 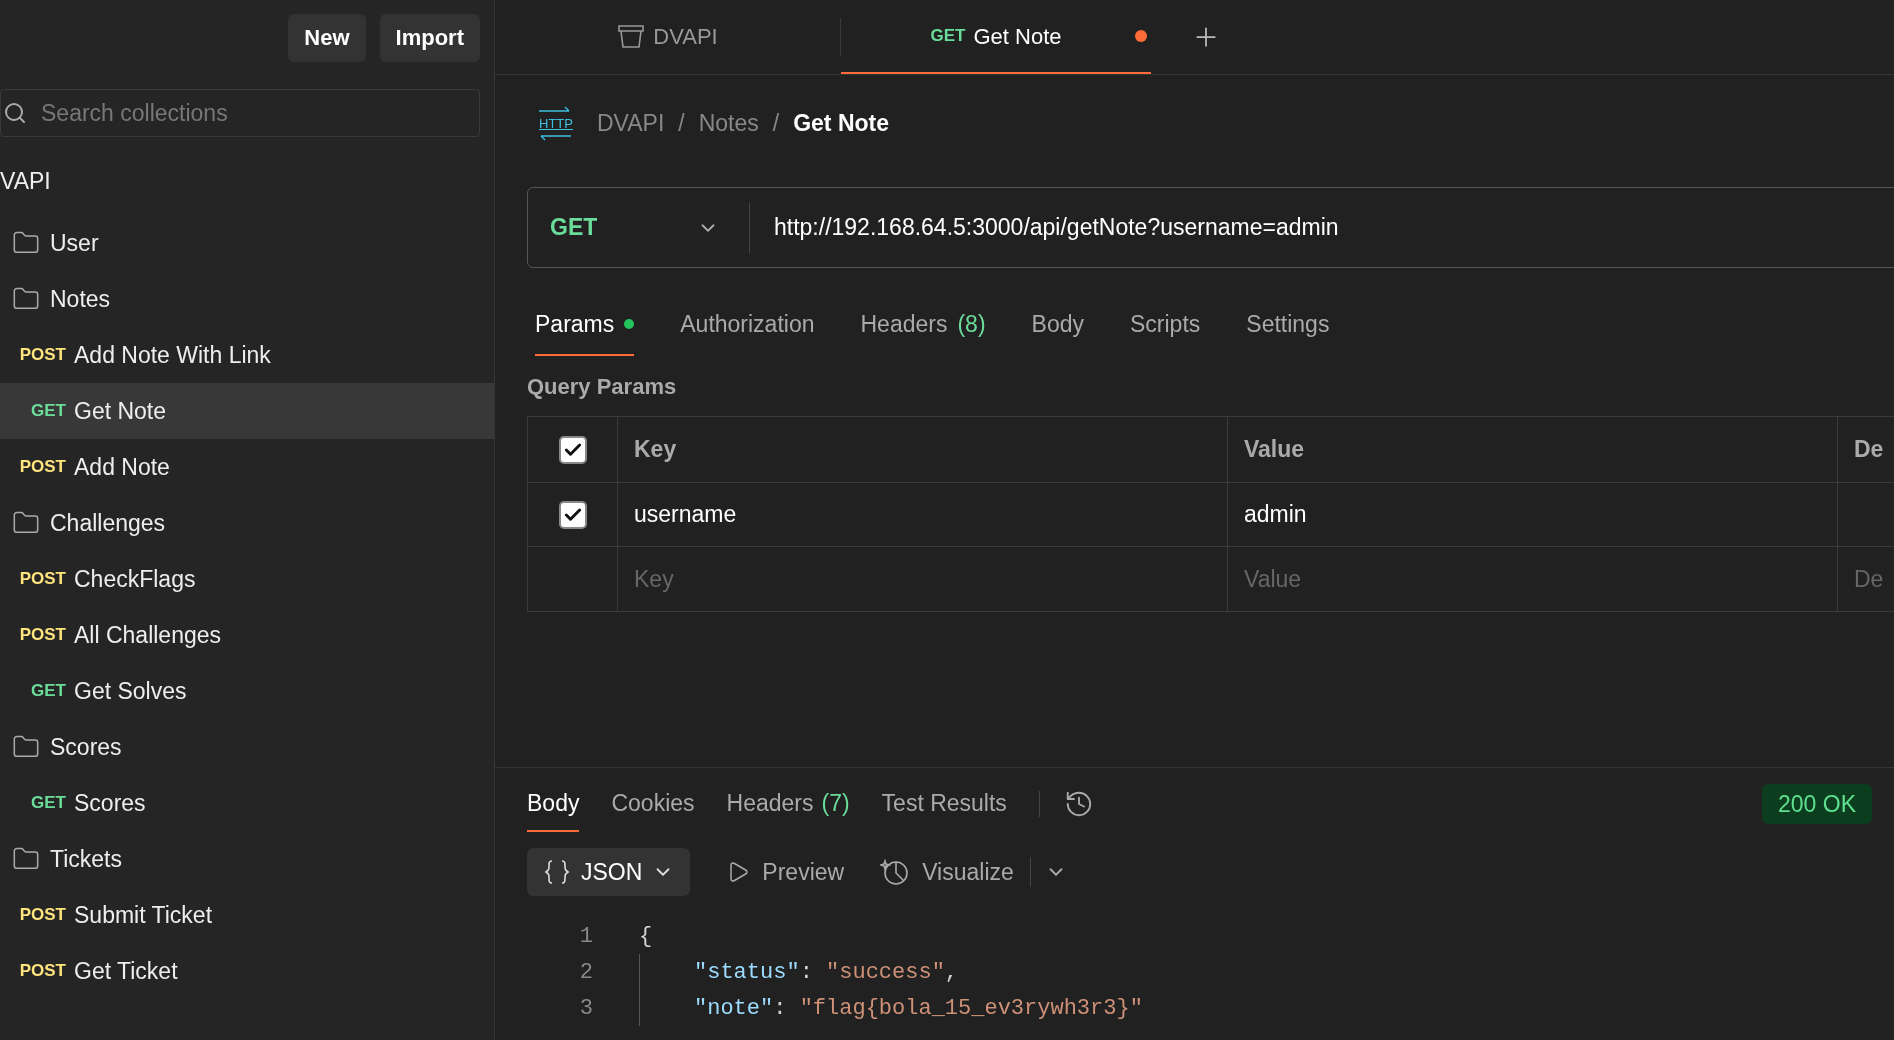 I want to click on code-line: "status": "success",, so click(x=826, y=972).